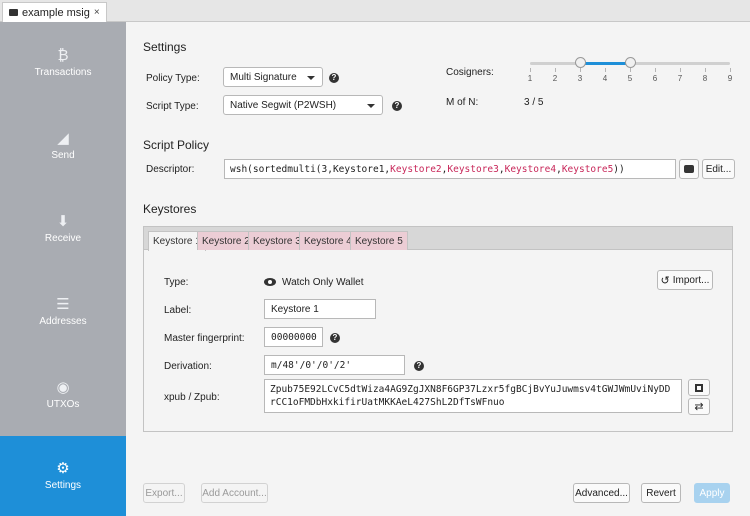  I want to click on fingerprint-input: 00000000, so click(293, 337).